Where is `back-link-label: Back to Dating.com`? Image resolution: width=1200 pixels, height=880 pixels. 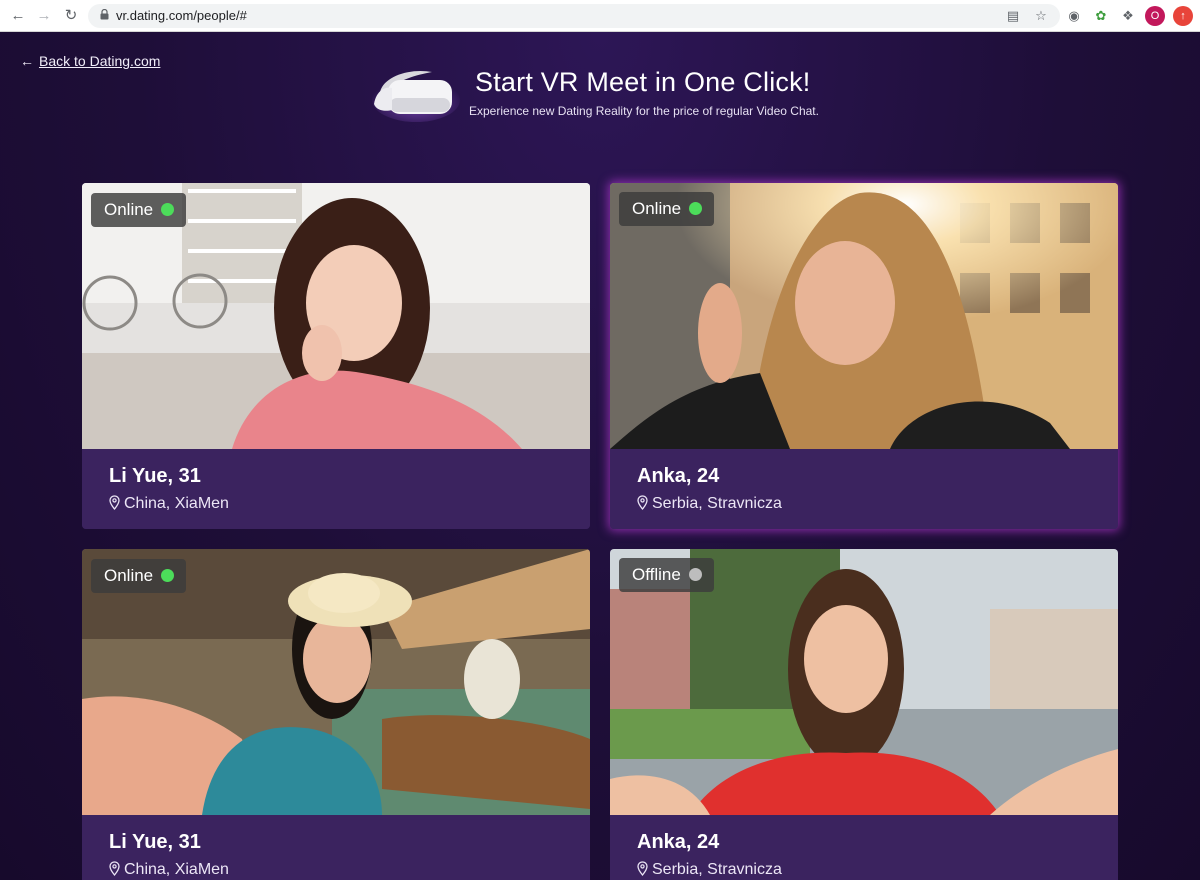 back-link-label: Back to Dating.com is located at coordinates (100, 61).